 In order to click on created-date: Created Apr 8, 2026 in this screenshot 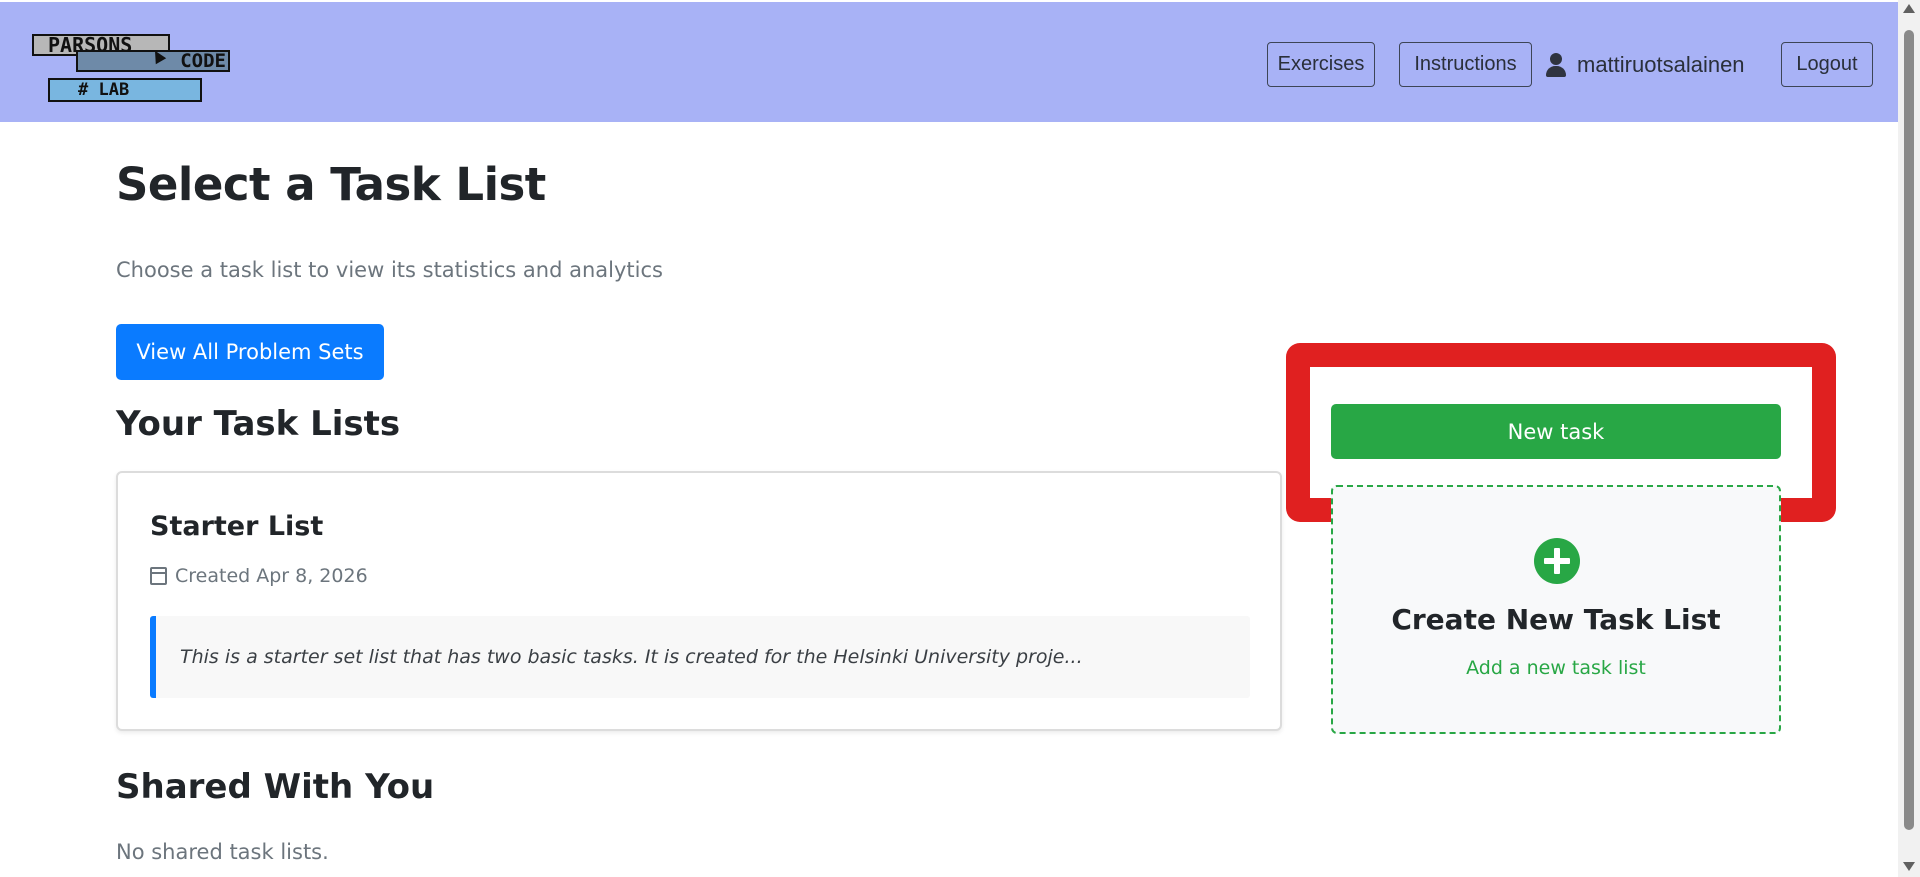, I will do `click(271, 576)`.